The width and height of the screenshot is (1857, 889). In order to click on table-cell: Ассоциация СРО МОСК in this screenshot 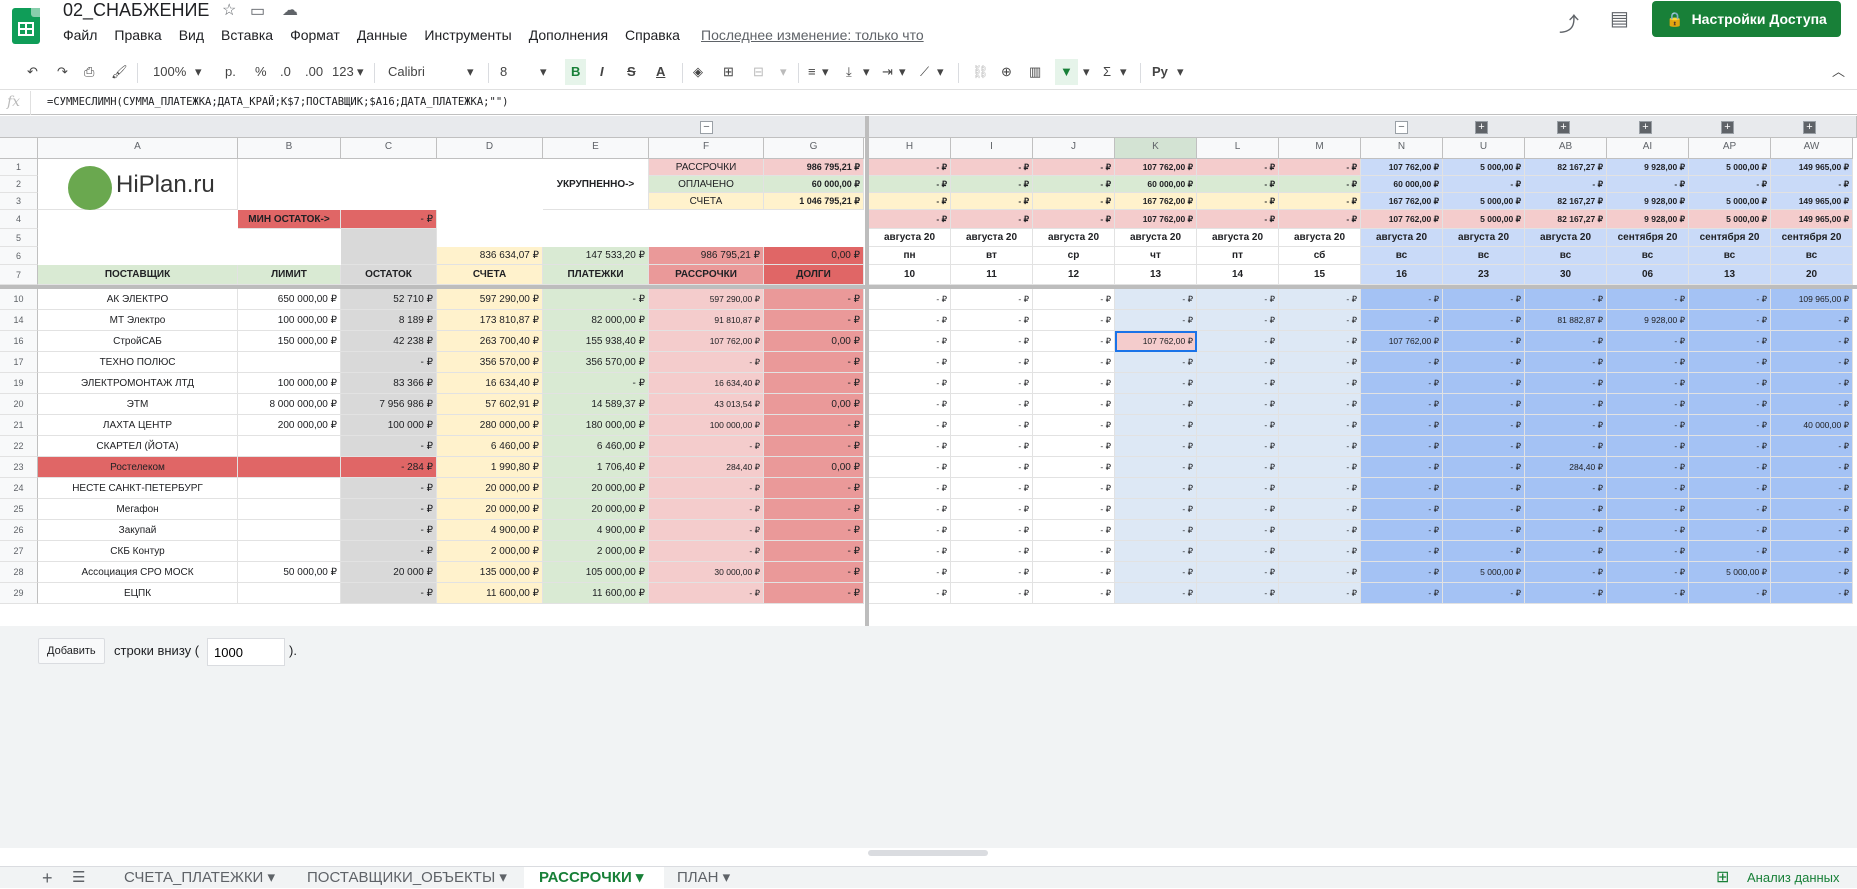, I will do `click(138, 572)`.